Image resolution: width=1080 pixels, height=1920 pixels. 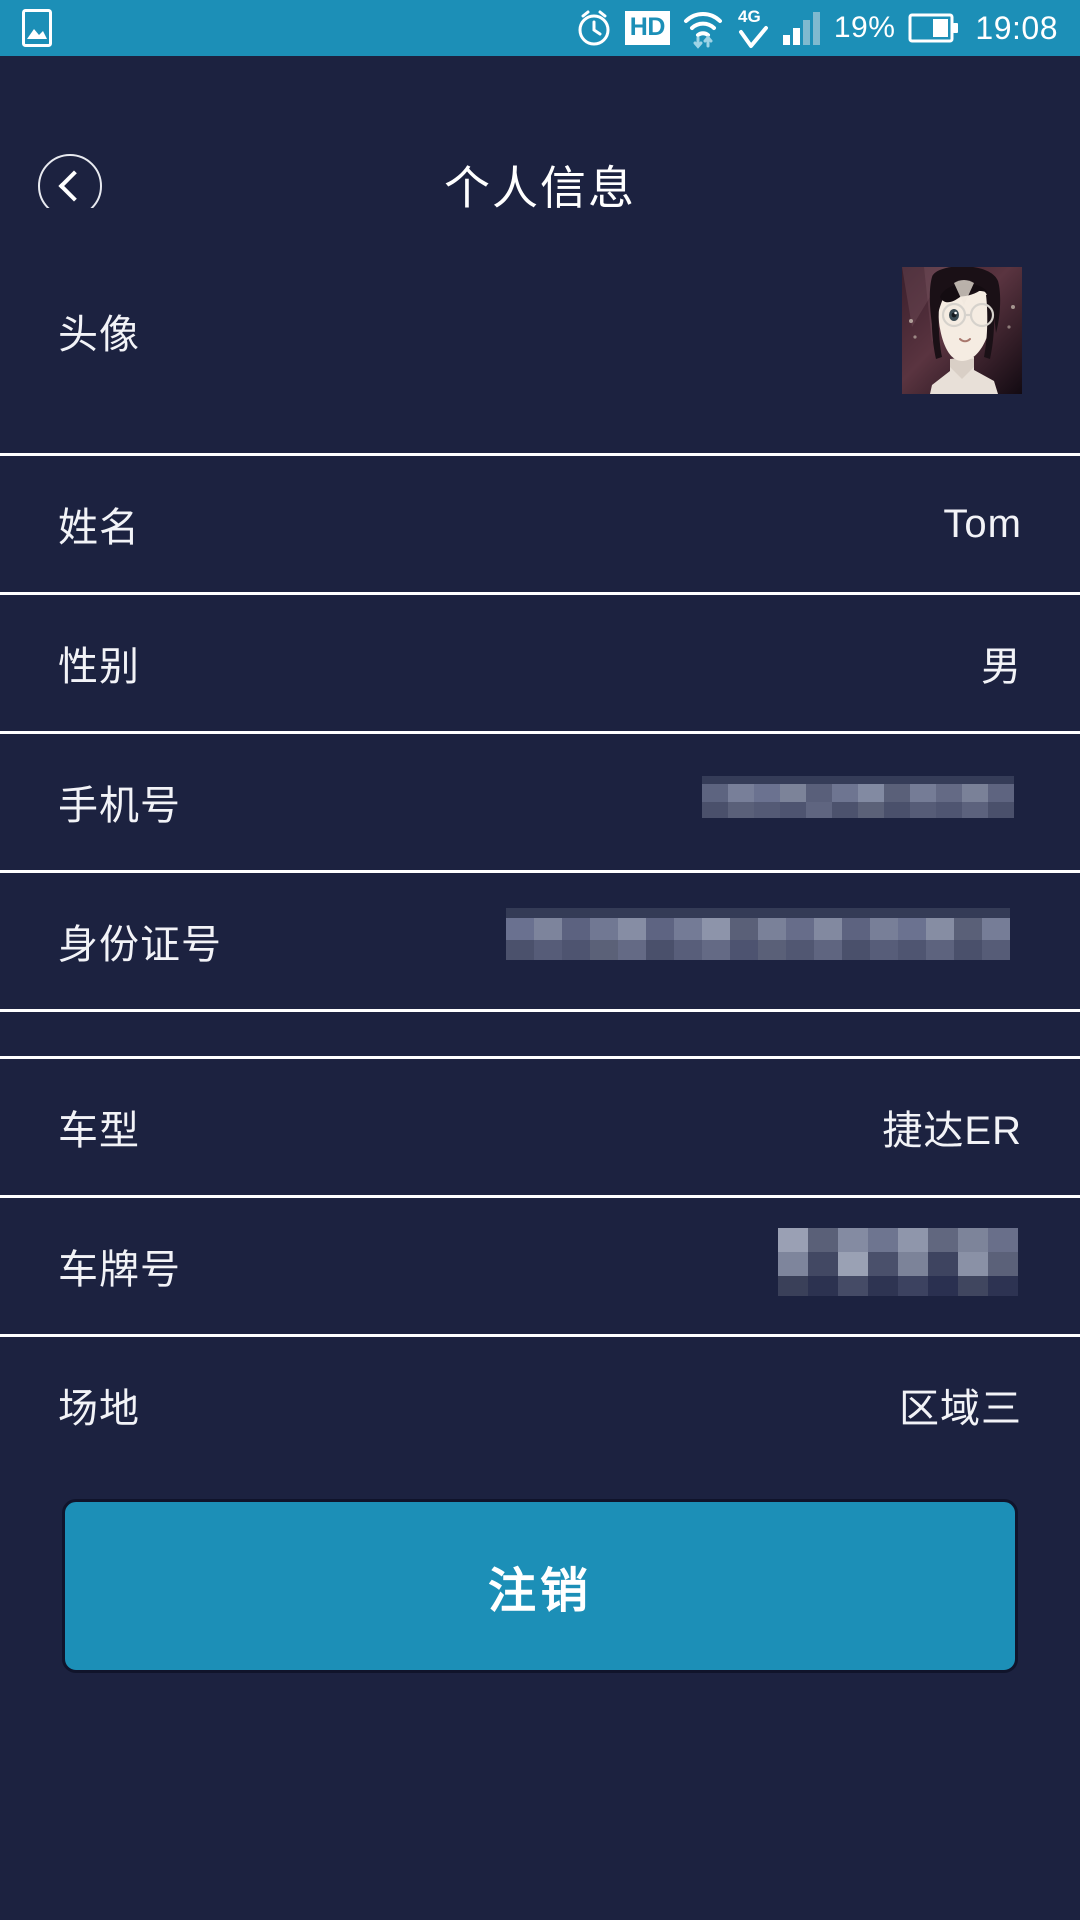 I want to click on row-value-venue: 区域三, so click(x=960, y=1409).